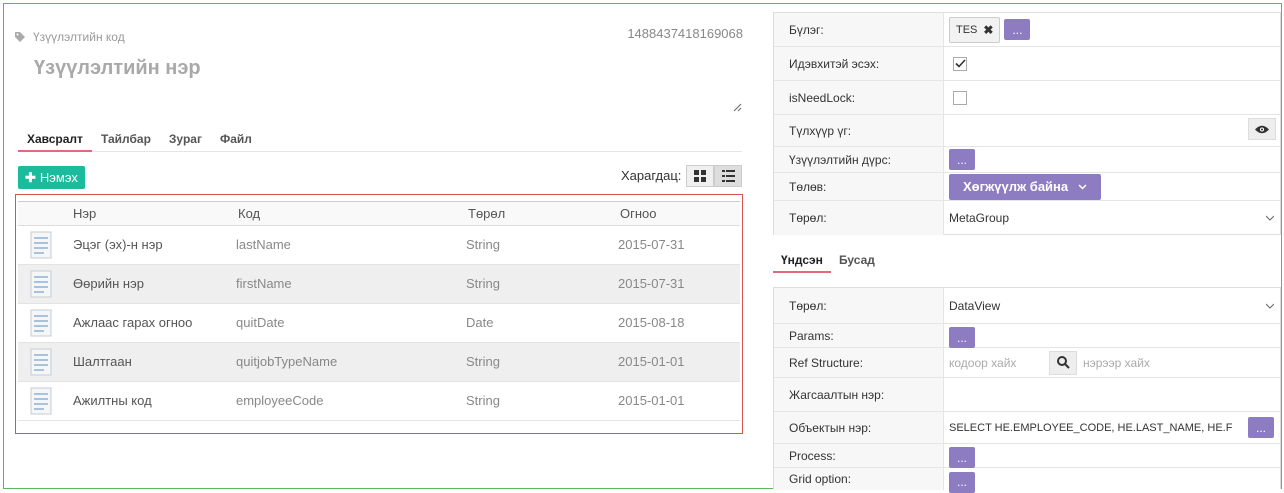 The image size is (1284, 493). What do you see at coordinates (737, 107) in the screenshot?
I see `resize-handle-icon` at bounding box center [737, 107].